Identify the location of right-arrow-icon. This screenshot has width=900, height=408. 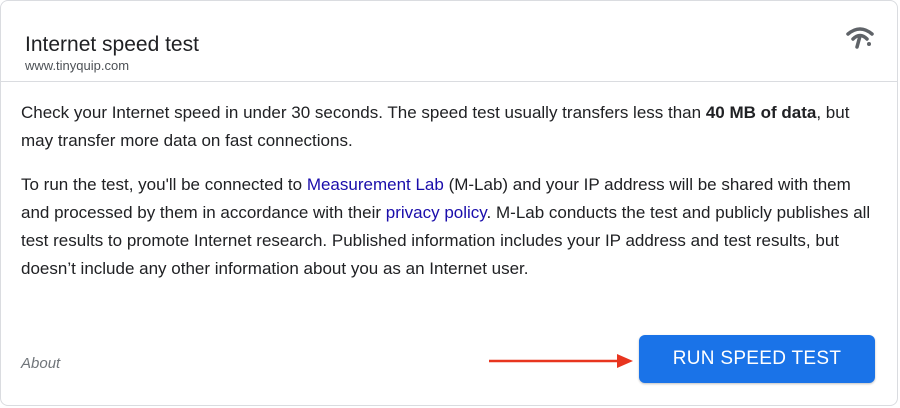
(561, 361).